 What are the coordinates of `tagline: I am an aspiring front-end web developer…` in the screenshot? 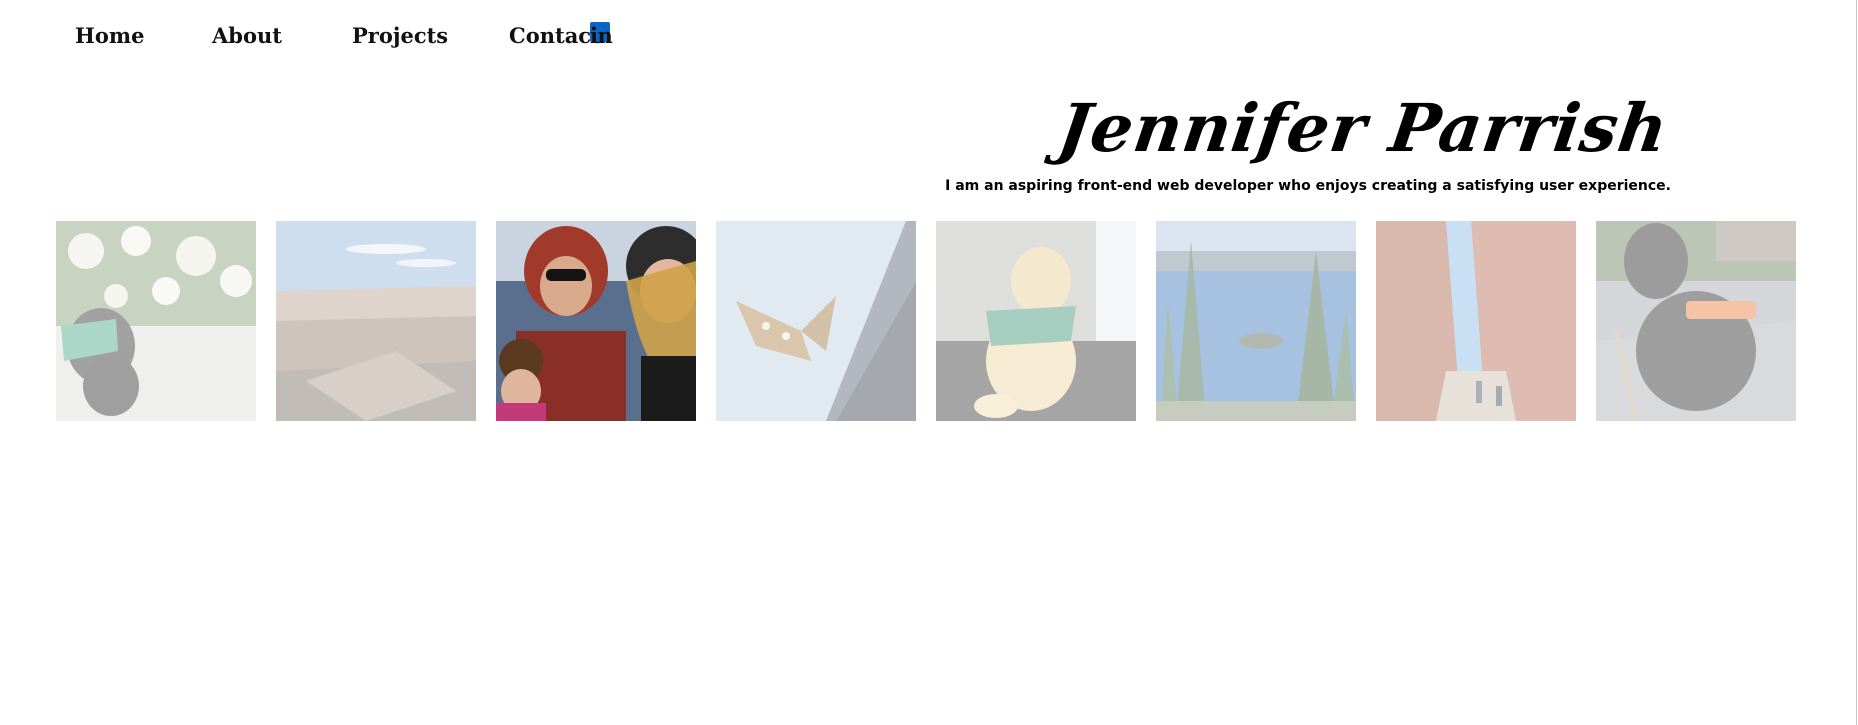 It's located at (1308, 186).